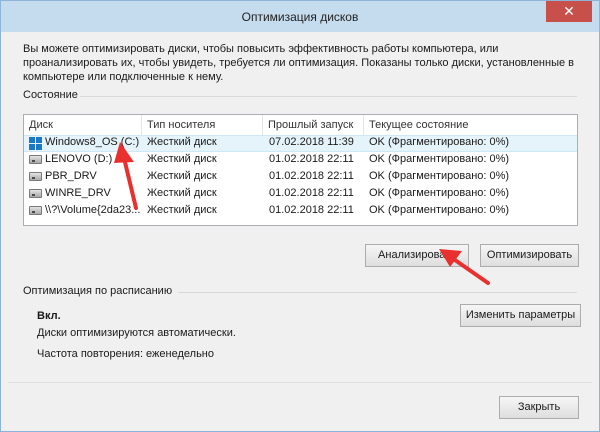 This screenshot has height=432, width=600. Describe the element at coordinates (529, 255) in the screenshot. I see `optimize-button: Оптимизировать` at that location.